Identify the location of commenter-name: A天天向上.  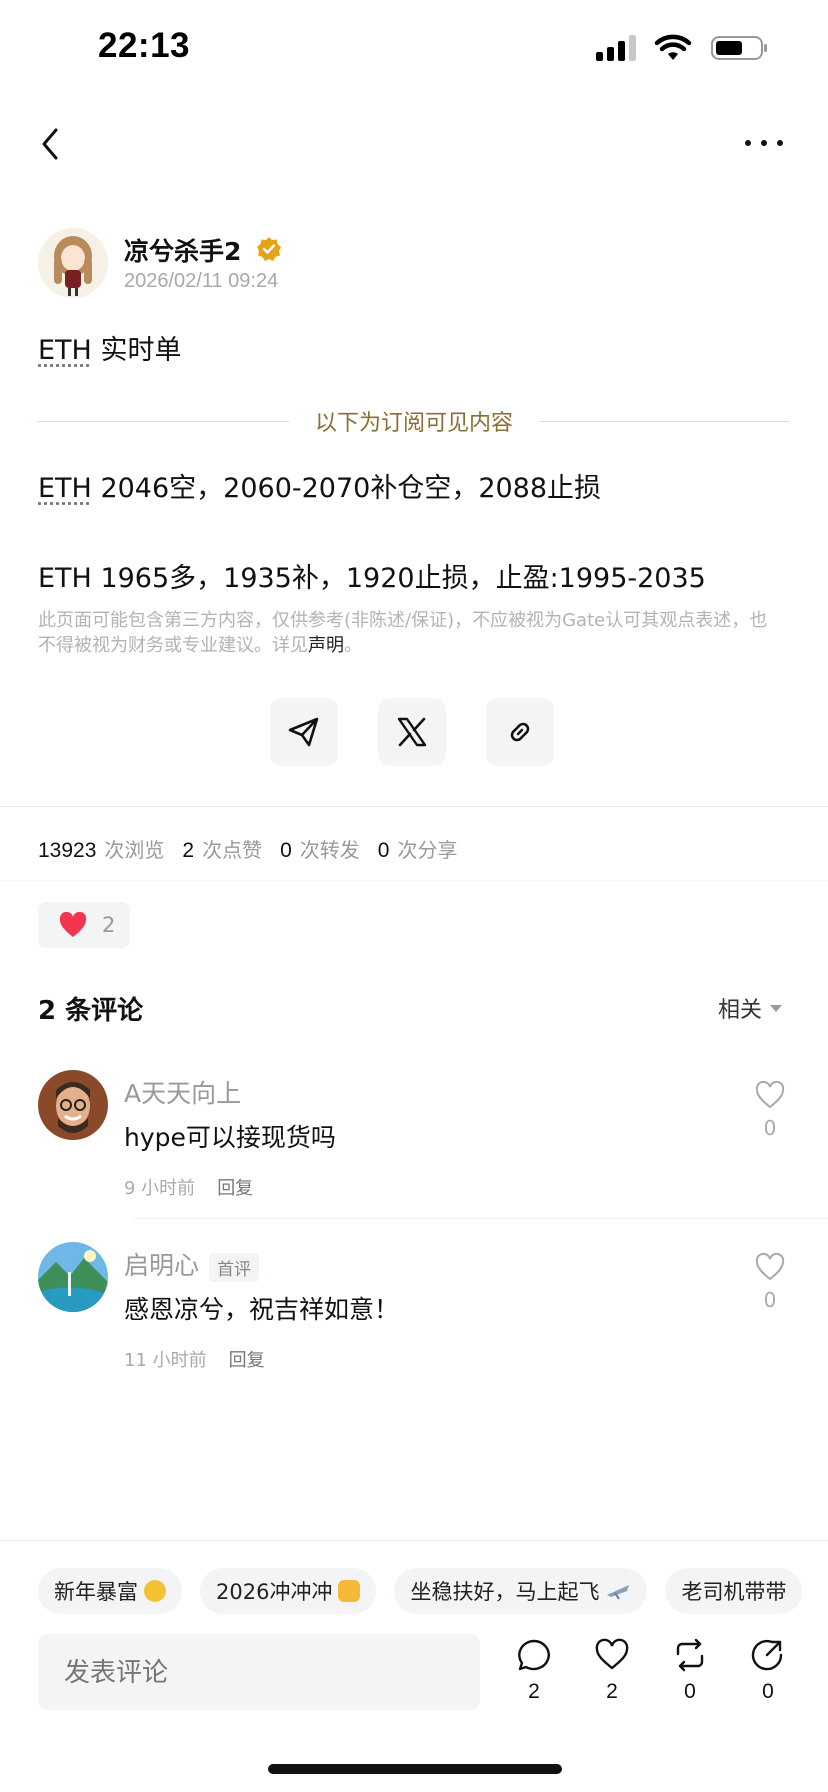
(182, 1092).